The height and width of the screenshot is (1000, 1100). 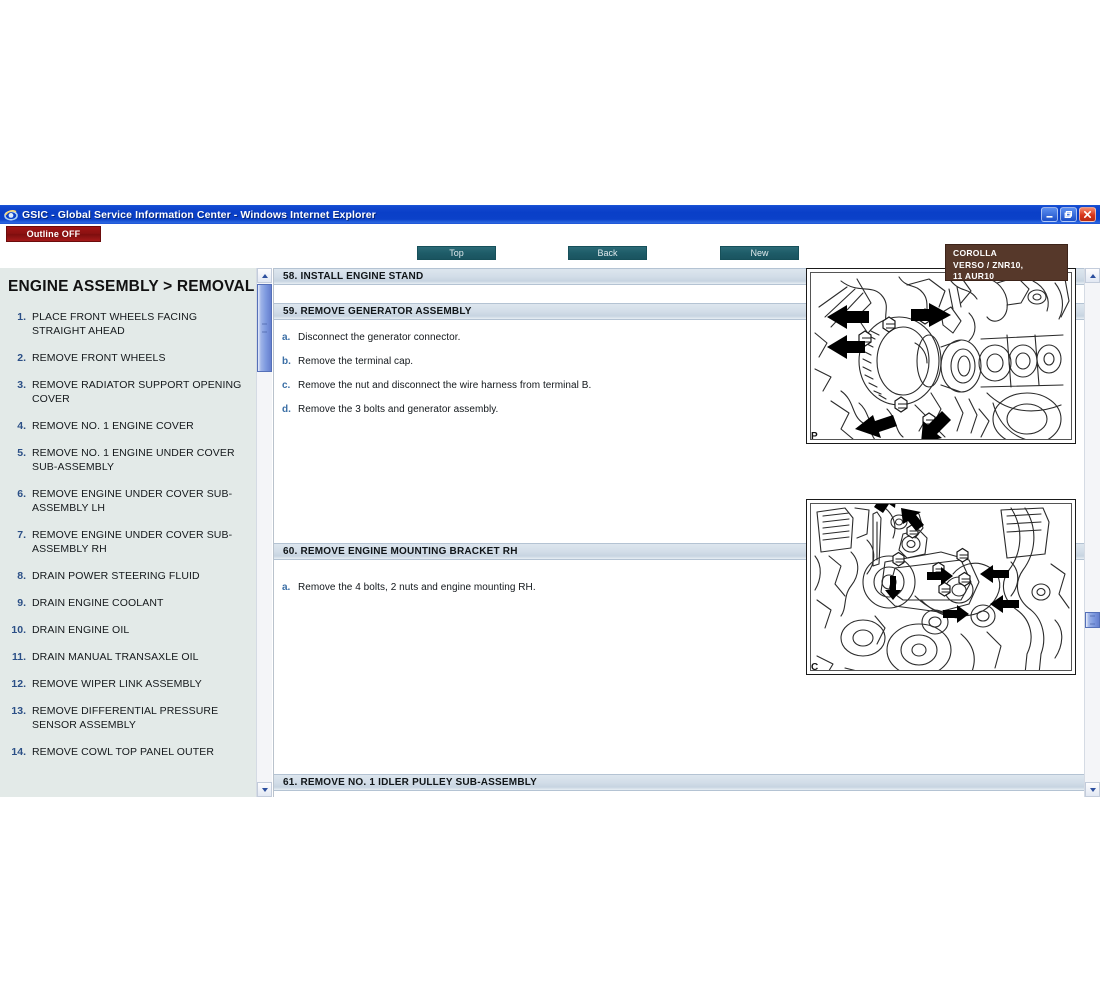 I want to click on step-label: DRAIN ENGINE COOLANT, so click(x=98, y=603).